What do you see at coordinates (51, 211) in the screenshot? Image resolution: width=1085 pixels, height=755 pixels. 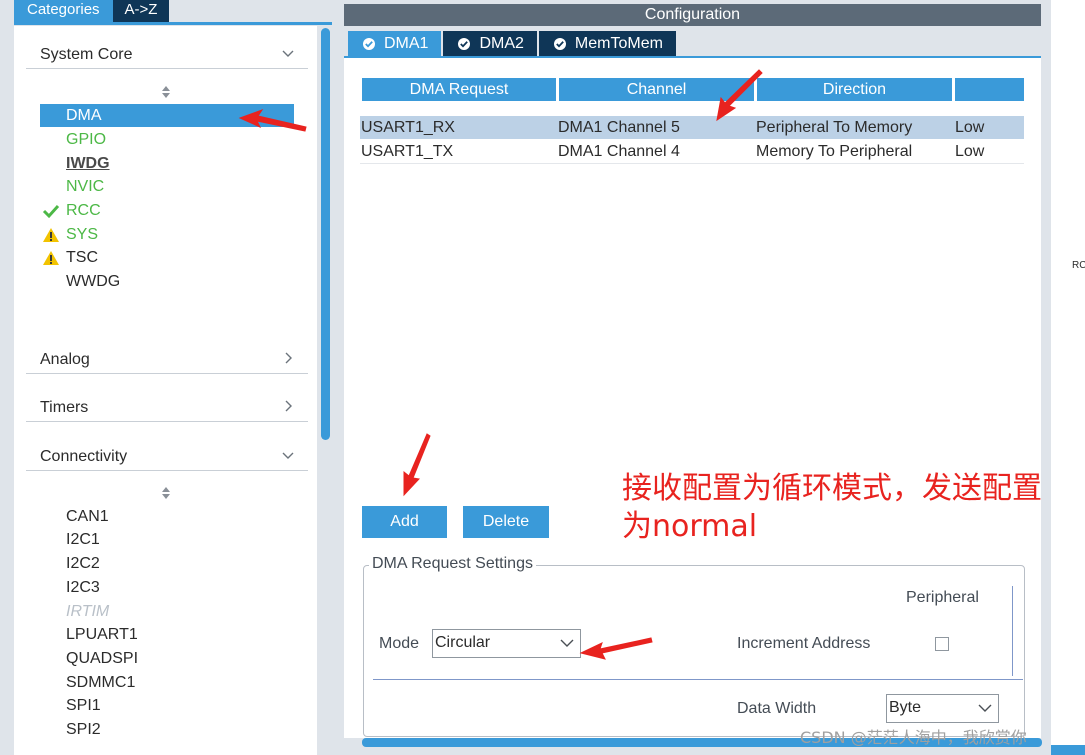 I see `check-icon` at bounding box center [51, 211].